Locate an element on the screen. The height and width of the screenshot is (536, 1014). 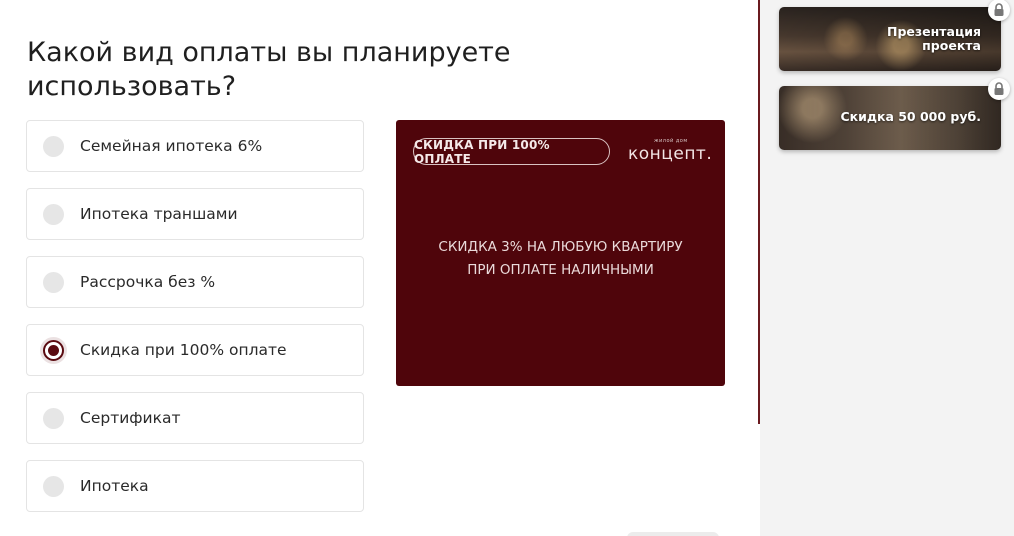
option-label: Рассрочка без % is located at coordinates (148, 282).